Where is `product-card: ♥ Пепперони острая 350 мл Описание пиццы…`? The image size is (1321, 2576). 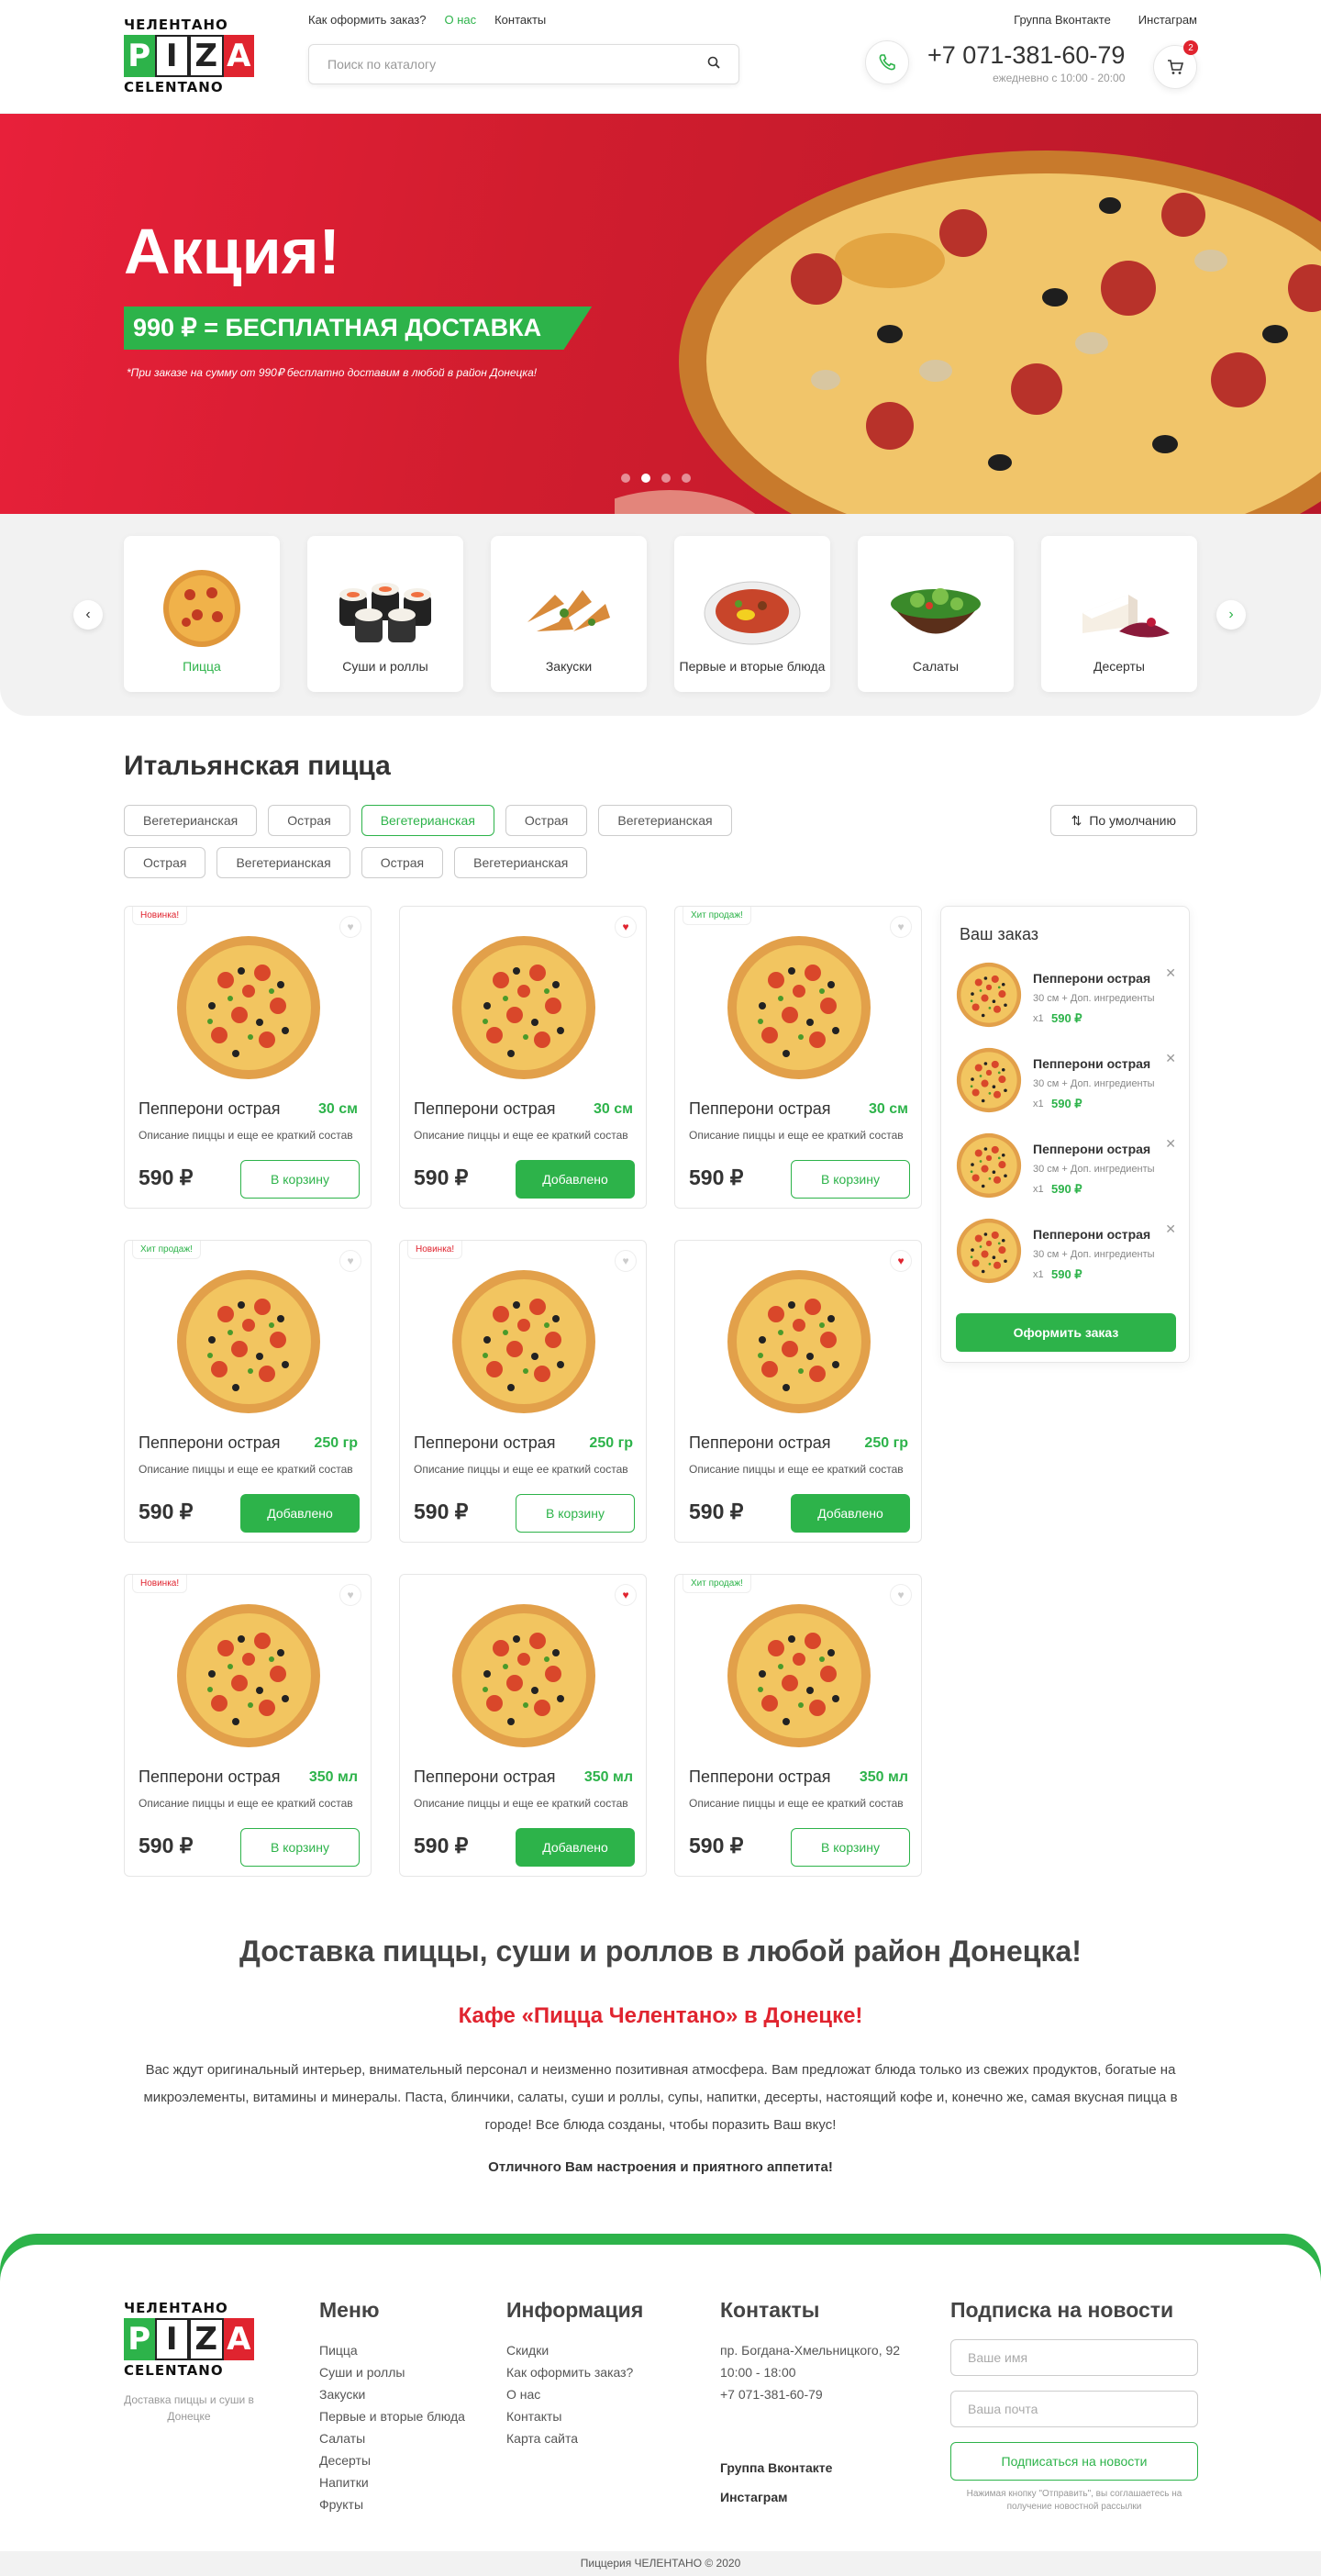 product-card: ♥ Пепперони острая 350 мл Описание пиццы… is located at coordinates (523, 1725).